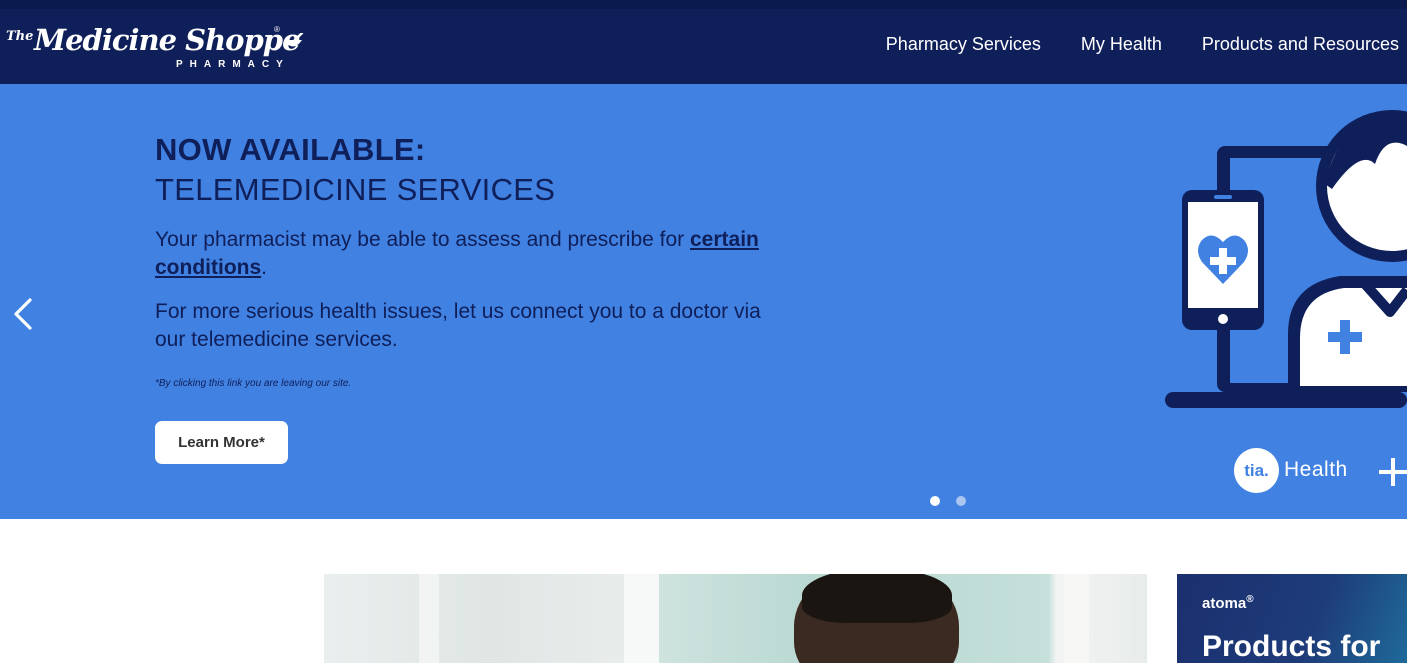 The height and width of the screenshot is (663, 1407). Describe the element at coordinates (20, 36) in the screenshot. I see `logo-the: The` at that location.